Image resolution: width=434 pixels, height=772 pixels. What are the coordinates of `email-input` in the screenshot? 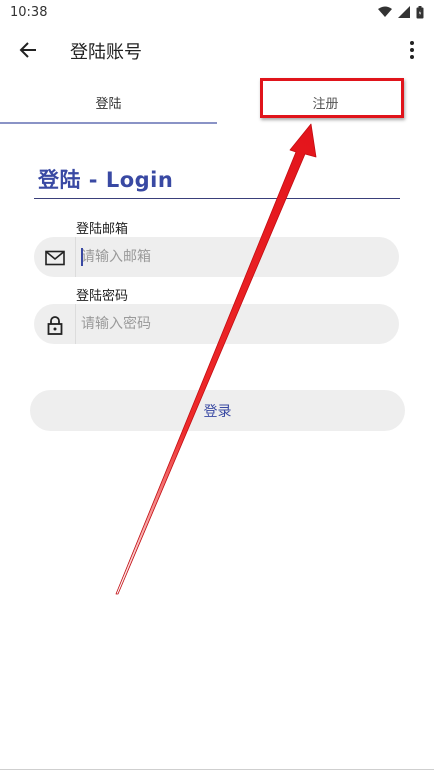 It's located at (231, 257).